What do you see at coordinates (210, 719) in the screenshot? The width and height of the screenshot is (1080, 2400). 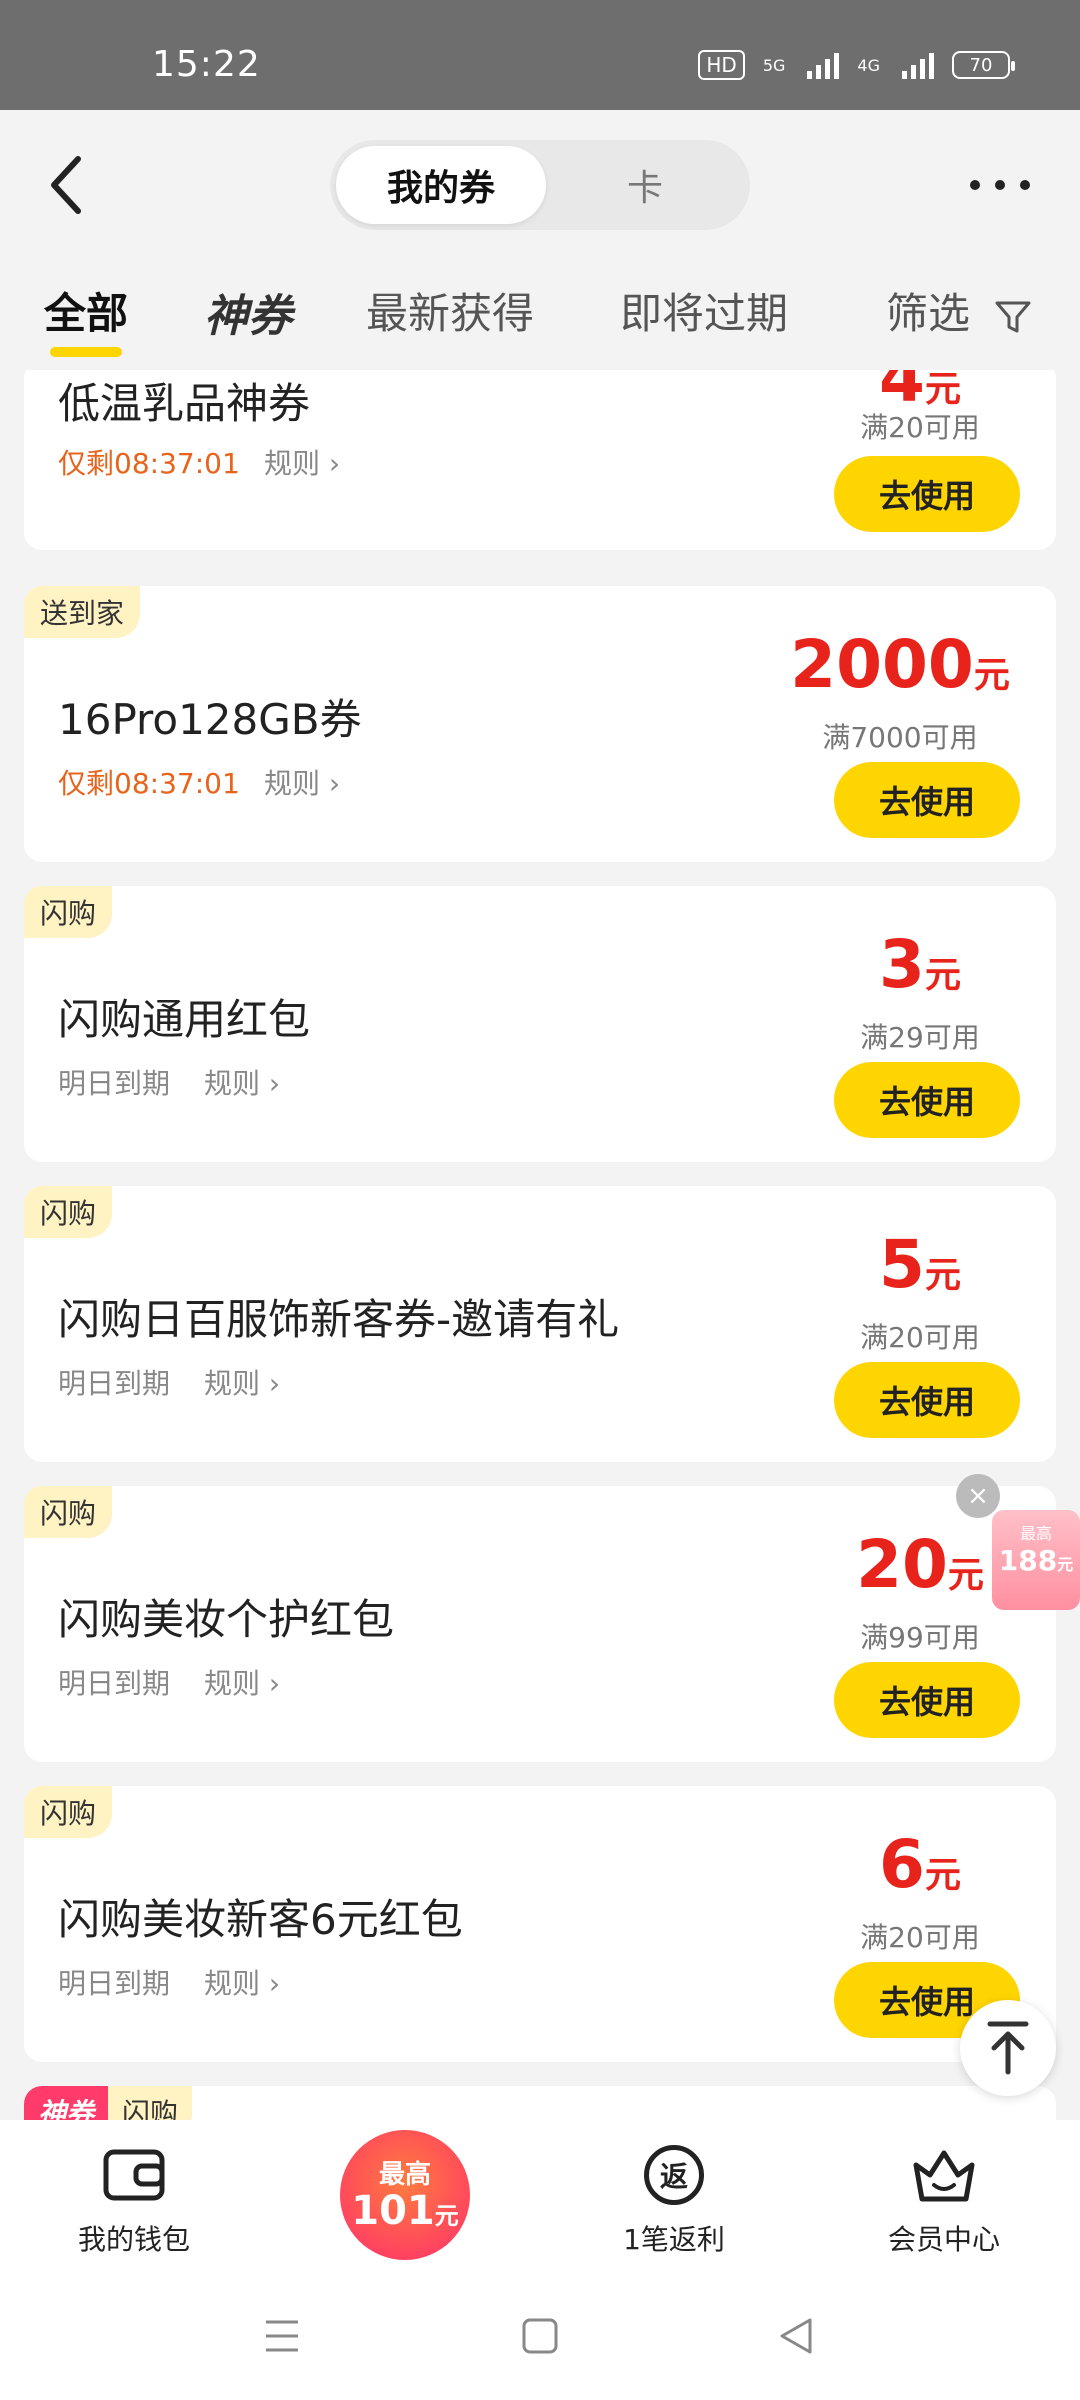 I see `coupon-title: 16Pro128GB券` at bounding box center [210, 719].